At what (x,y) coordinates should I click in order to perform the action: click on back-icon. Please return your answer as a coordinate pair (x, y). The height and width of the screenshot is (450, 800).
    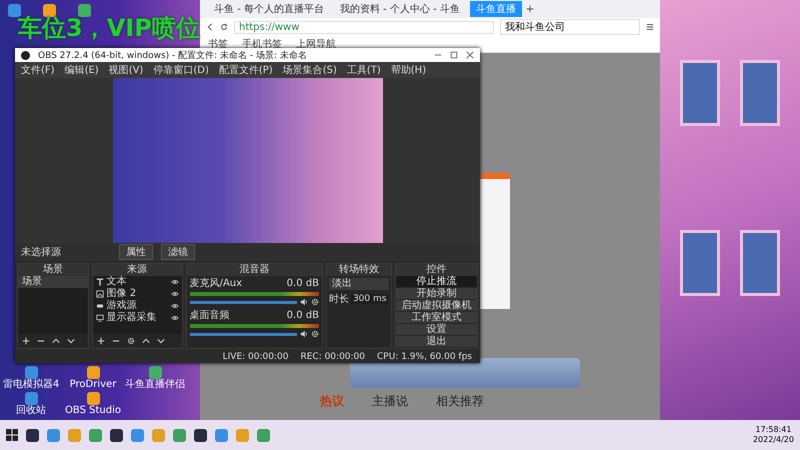
    Looking at the image, I should click on (210, 27).